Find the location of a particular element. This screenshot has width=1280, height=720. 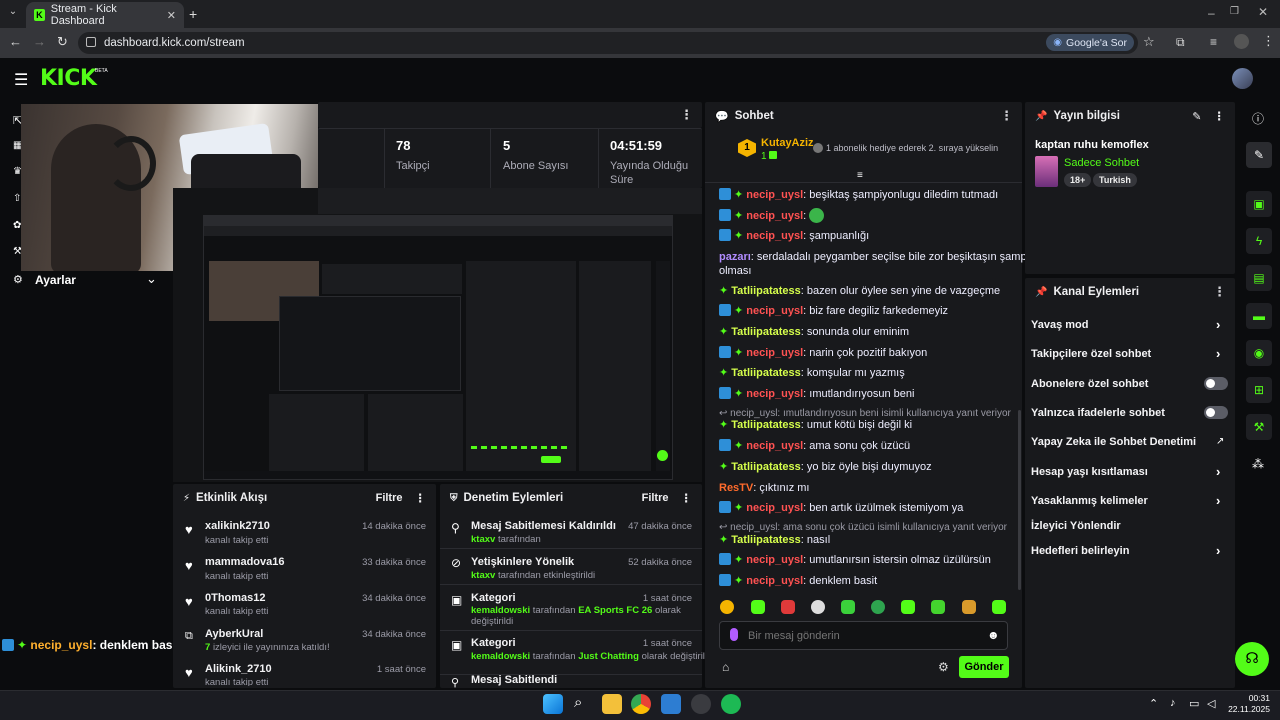

action-goals: Hedefleri belirleyin is located at coordinates (1080, 551).